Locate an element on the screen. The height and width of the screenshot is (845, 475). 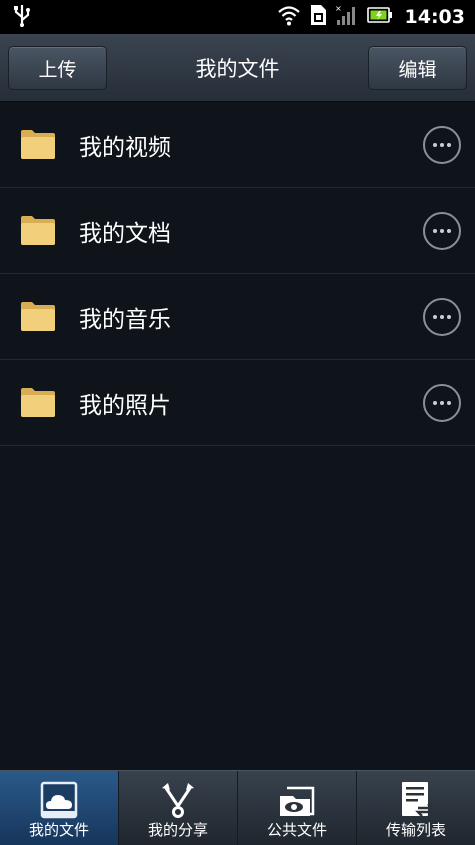
status-time: 14:03 is located at coordinates (434, 17).